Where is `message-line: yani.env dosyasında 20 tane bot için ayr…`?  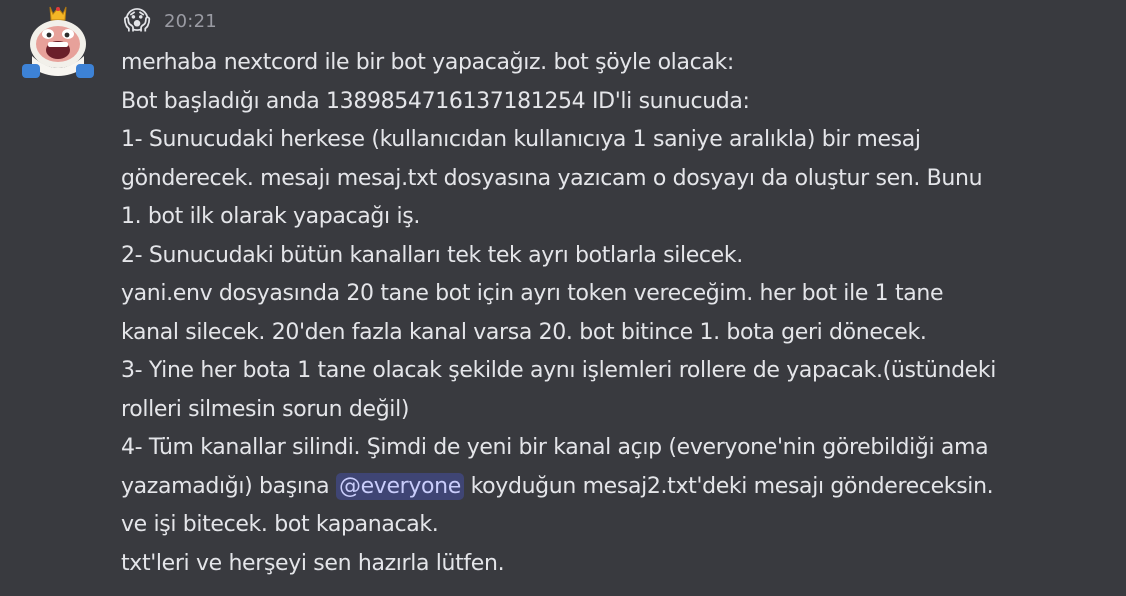 message-line: yani.env dosyasında 20 tane bot için ayr… is located at coordinates (532, 293).